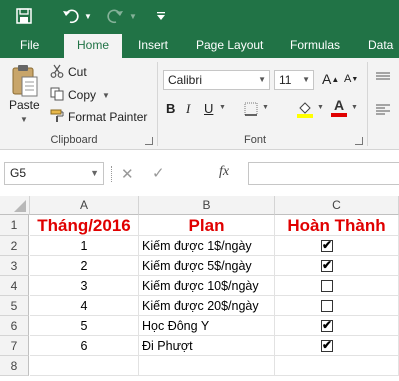  I want to click on copy-button: Copy ▼, so click(80, 95).